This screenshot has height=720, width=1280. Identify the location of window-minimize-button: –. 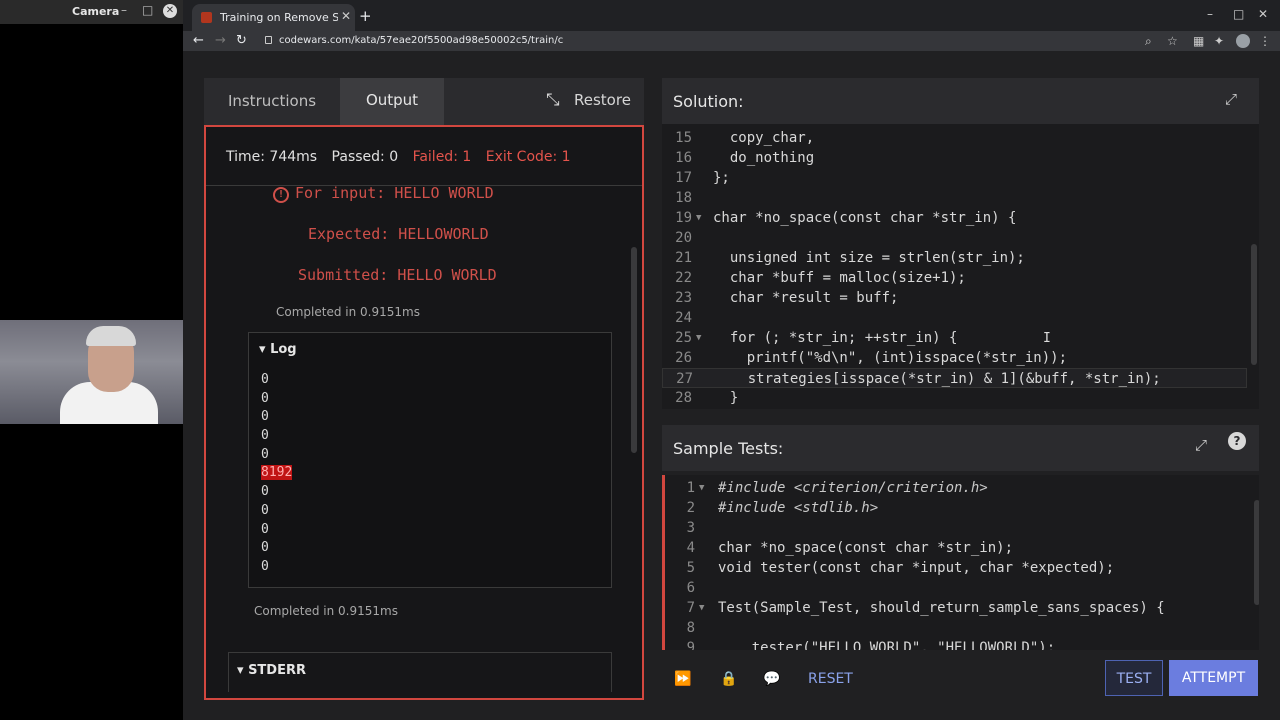
(1210, 14).